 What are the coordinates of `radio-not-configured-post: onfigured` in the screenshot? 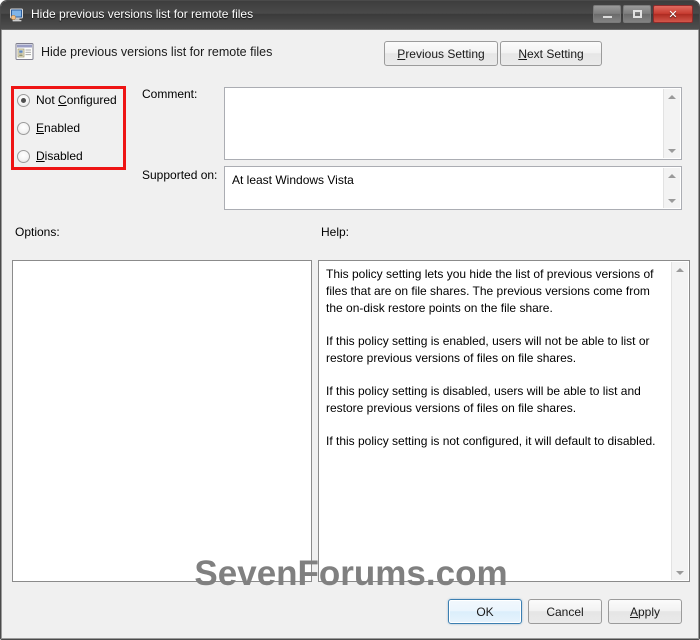 It's located at (91, 100).